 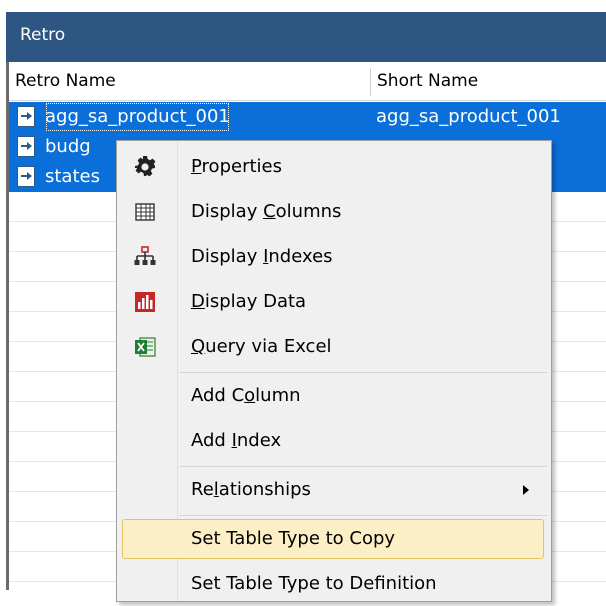 I want to click on menu-item-label: Set Table Type to Copy, so click(x=293, y=538).